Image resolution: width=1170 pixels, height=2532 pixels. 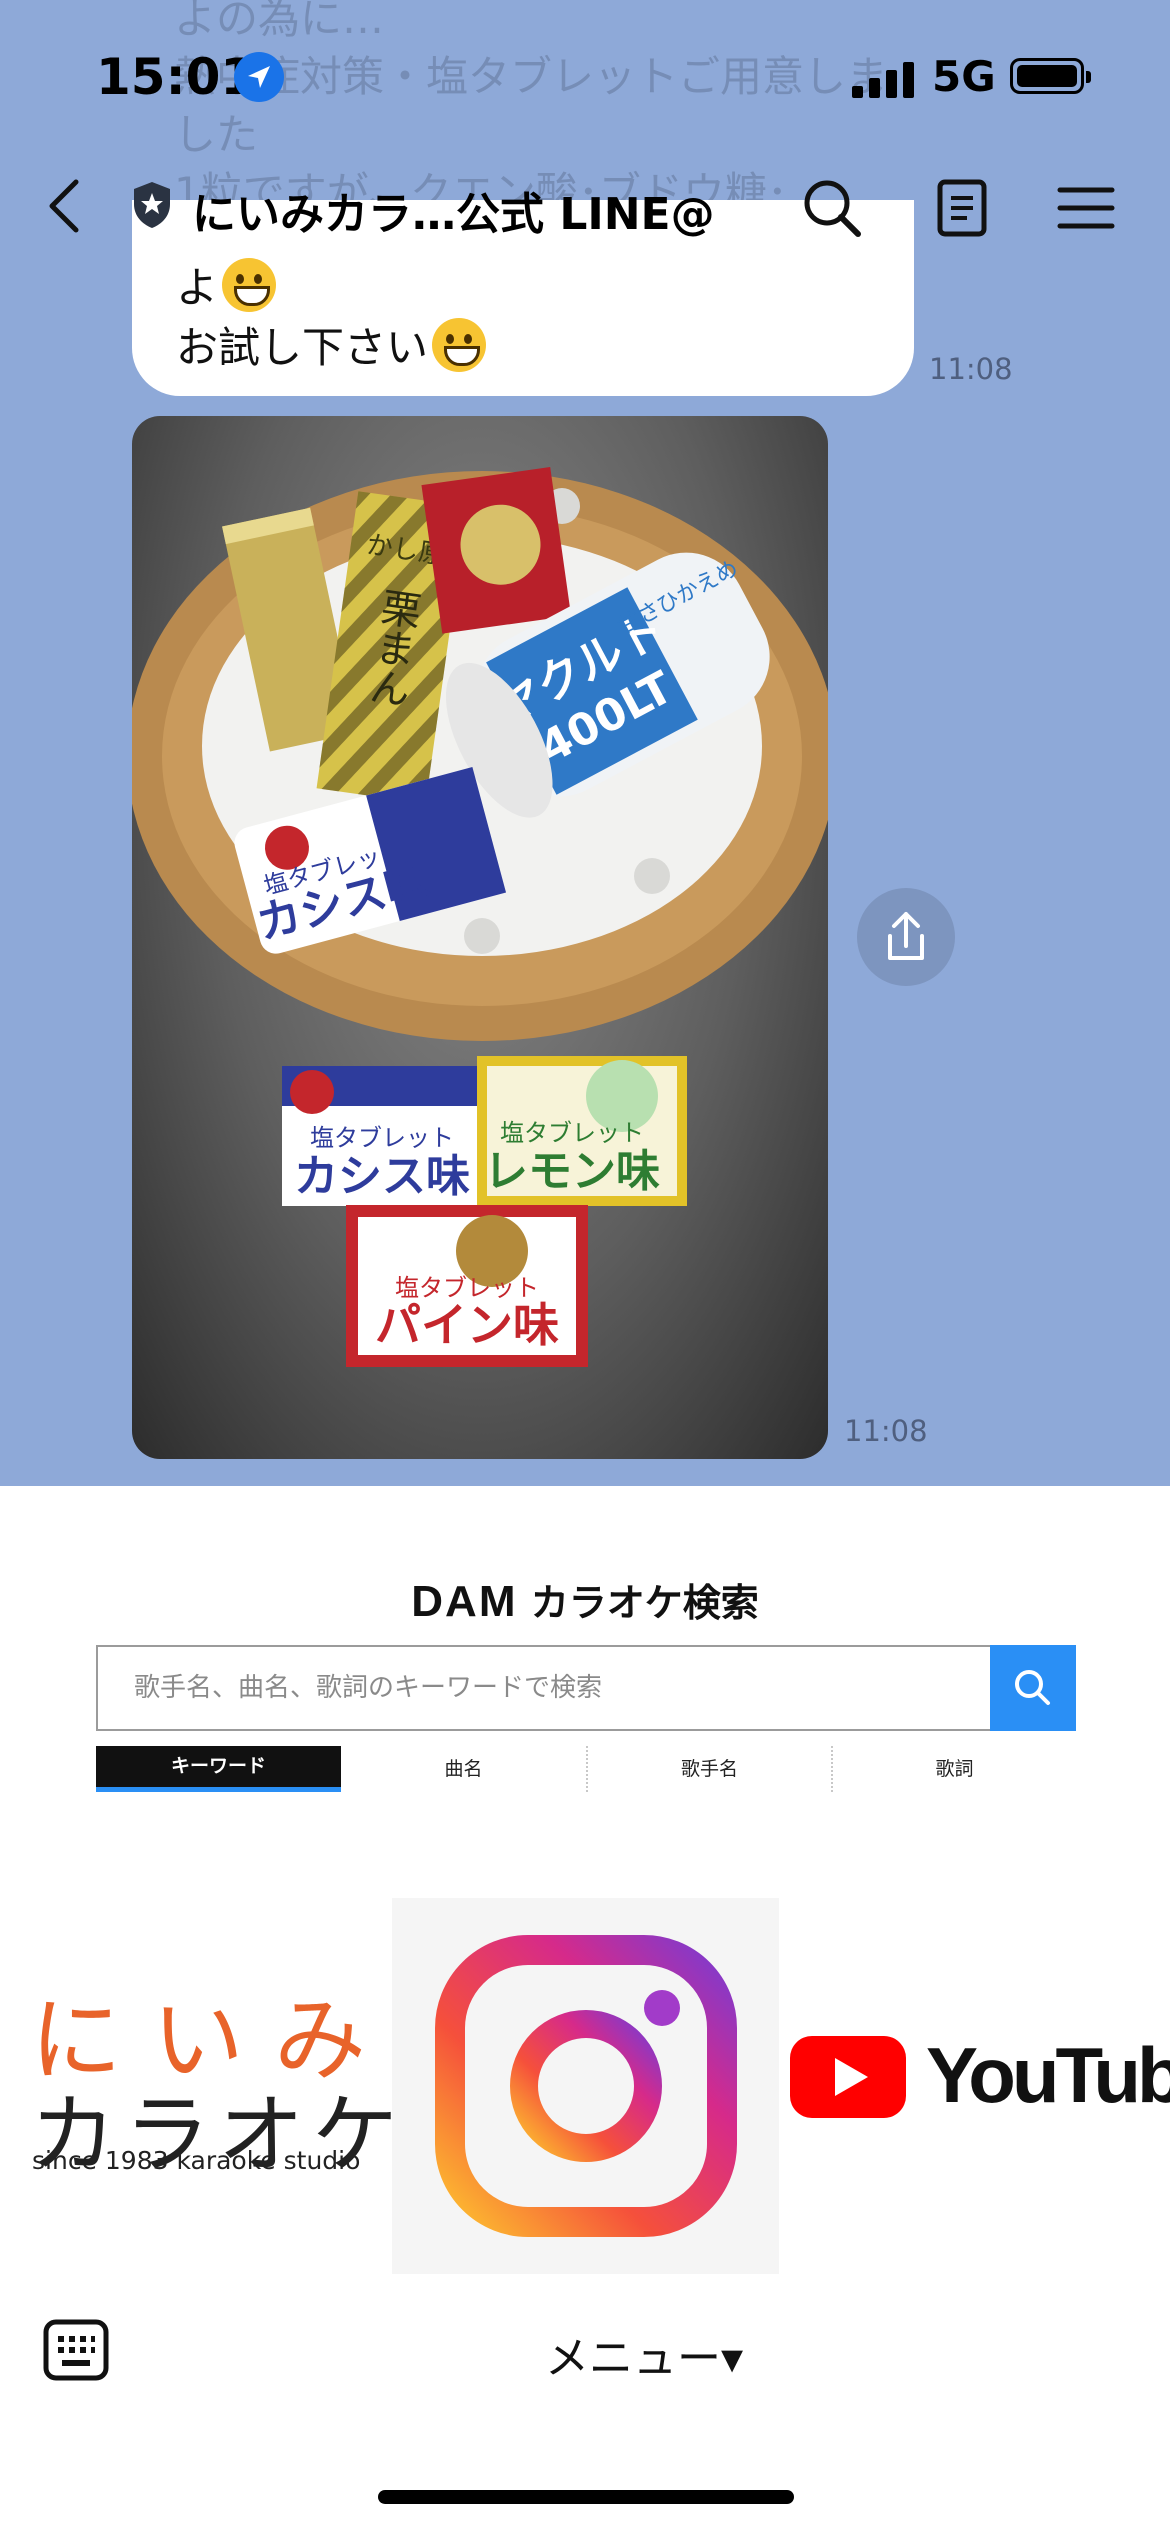 What do you see at coordinates (218, 1769) in the screenshot?
I see `tab-keyword: キーワード` at bounding box center [218, 1769].